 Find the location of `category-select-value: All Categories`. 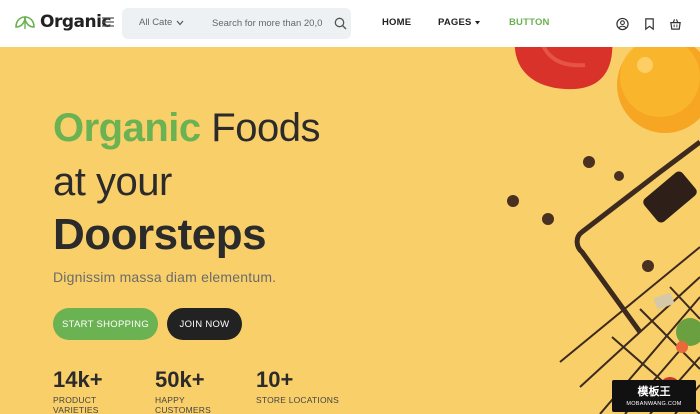

category-select-value: All Categories is located at coordinates (155, 22).